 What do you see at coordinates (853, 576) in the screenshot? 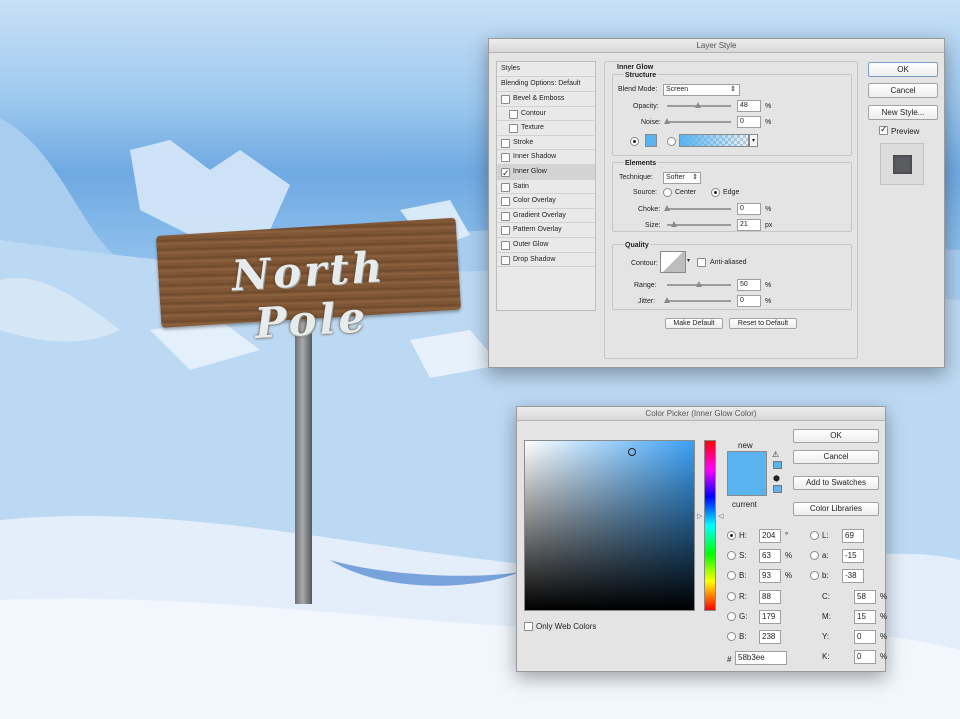
I see `lab-b-field: -38` at bounding box center [853, 576].